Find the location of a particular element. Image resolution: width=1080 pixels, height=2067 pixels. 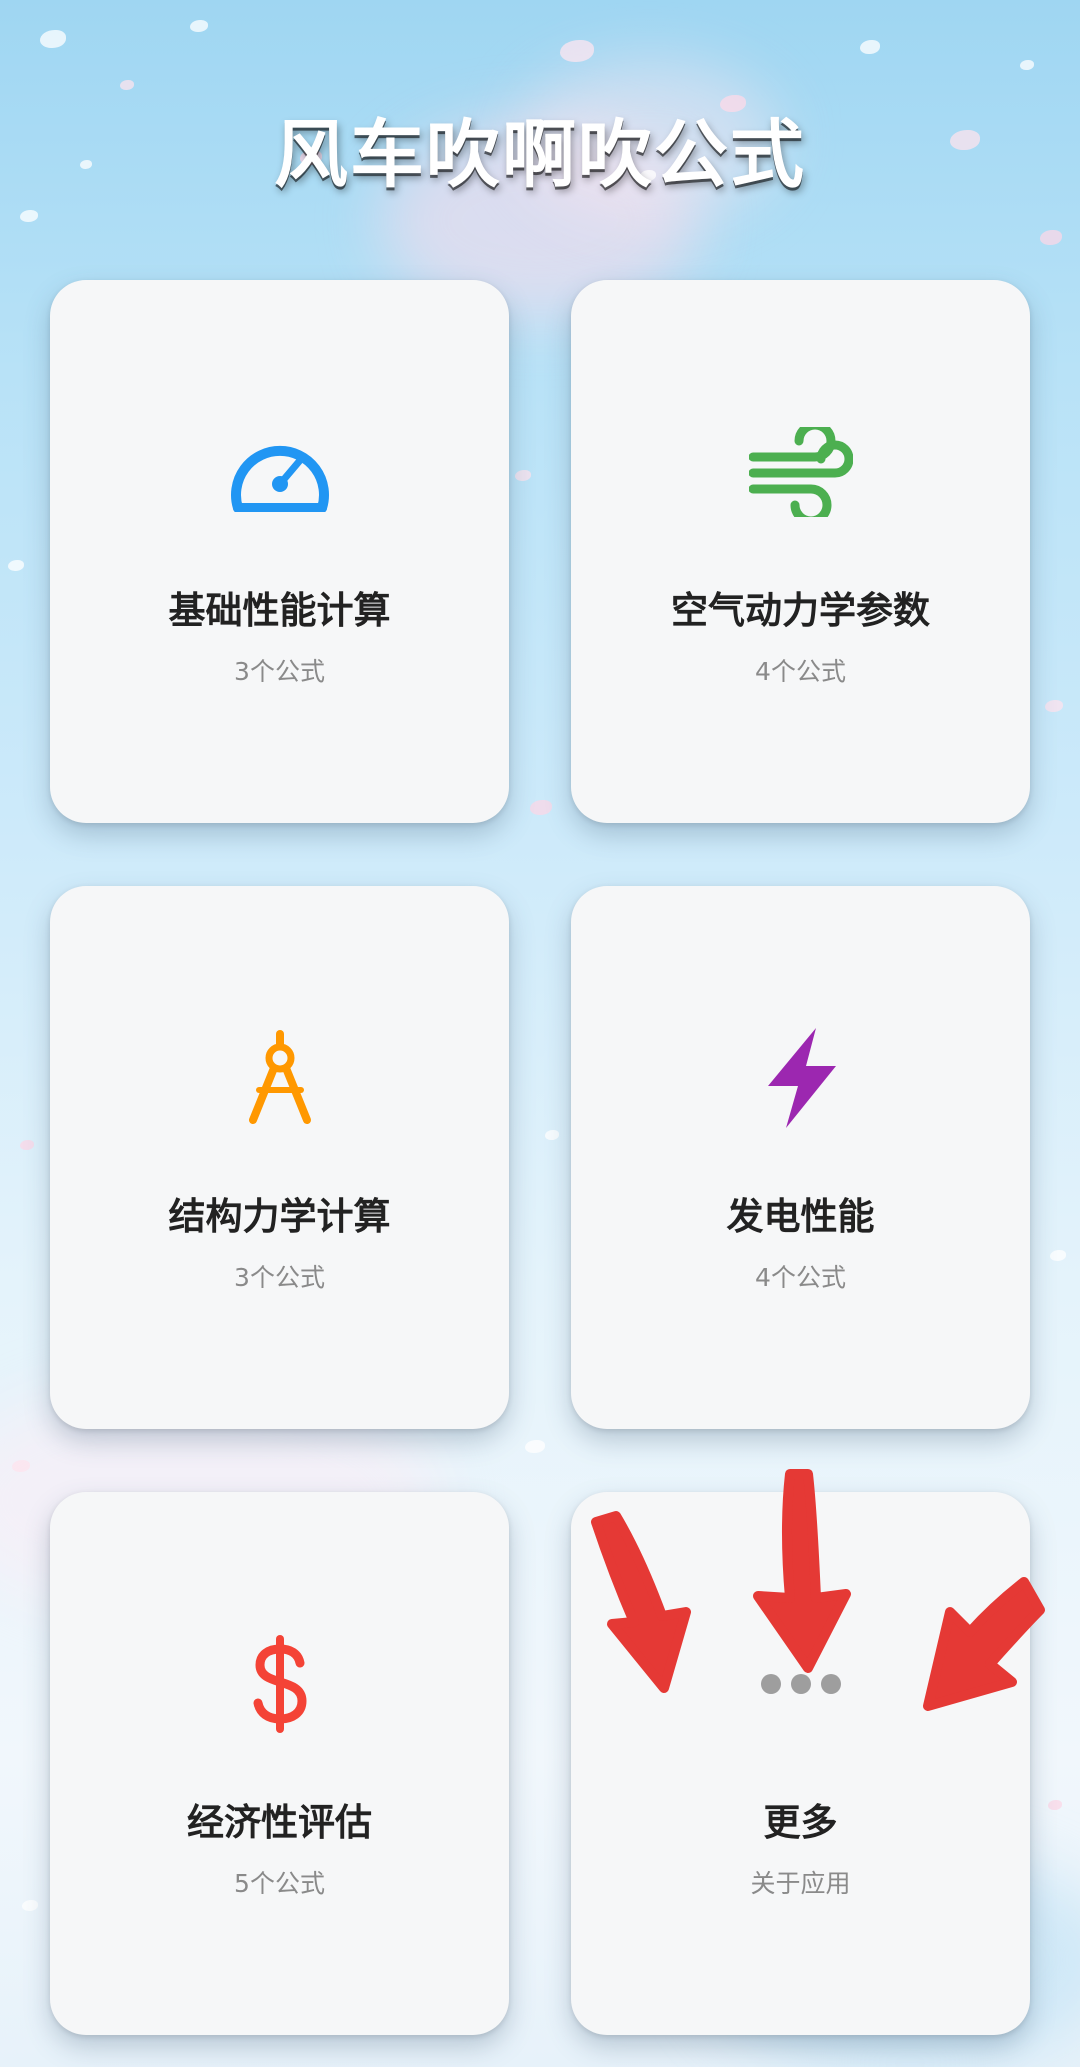

category-card-basic-performance: 基础性能计算 3个公式 is located at coordinates (279, 551).